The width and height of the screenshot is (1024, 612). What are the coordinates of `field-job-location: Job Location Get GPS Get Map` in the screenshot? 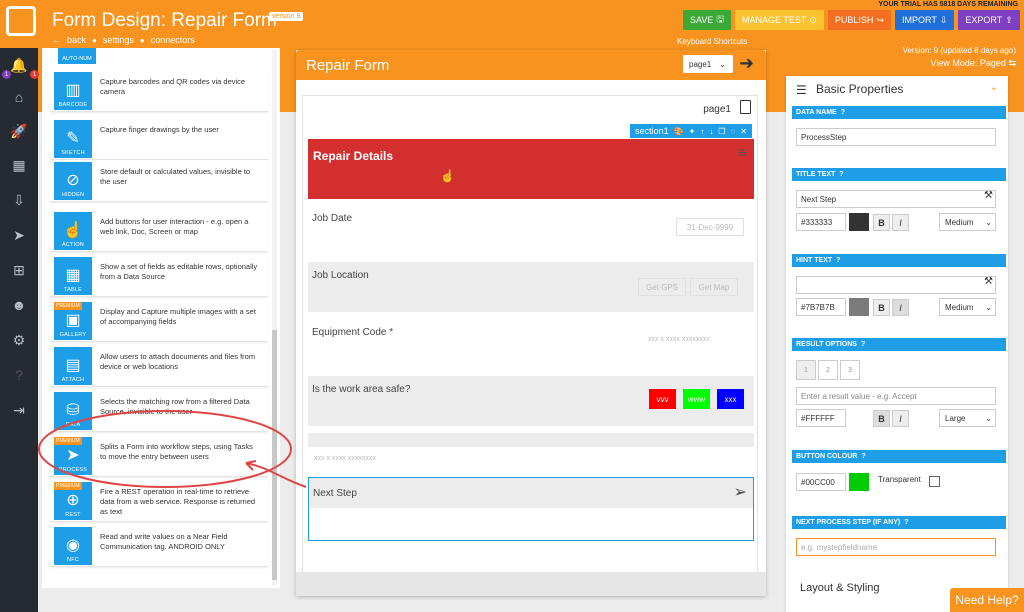 It's located at (531, 287).